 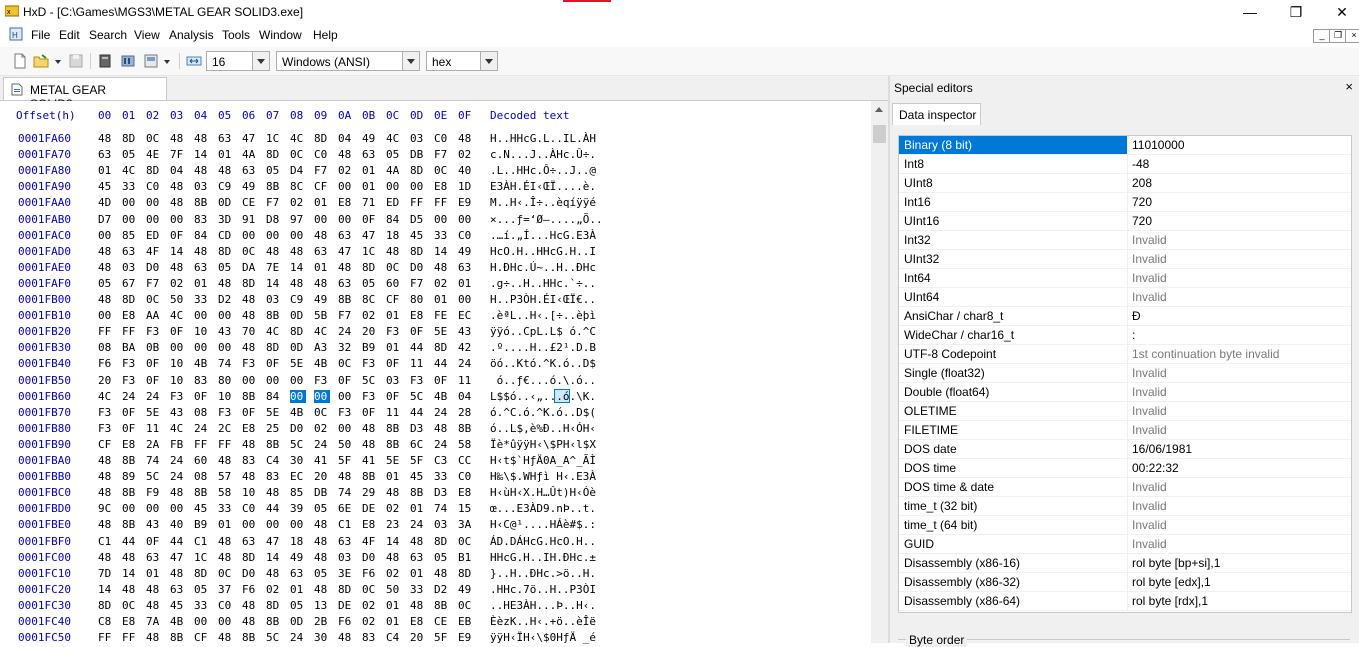 I want to click on menu-analysis: Analysis, so click(x=191, y=35).